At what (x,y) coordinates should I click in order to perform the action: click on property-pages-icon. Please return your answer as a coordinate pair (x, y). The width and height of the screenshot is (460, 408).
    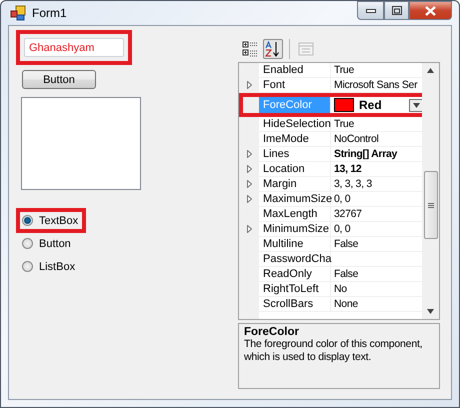
    Looking at the image, I should click on (306, 49).